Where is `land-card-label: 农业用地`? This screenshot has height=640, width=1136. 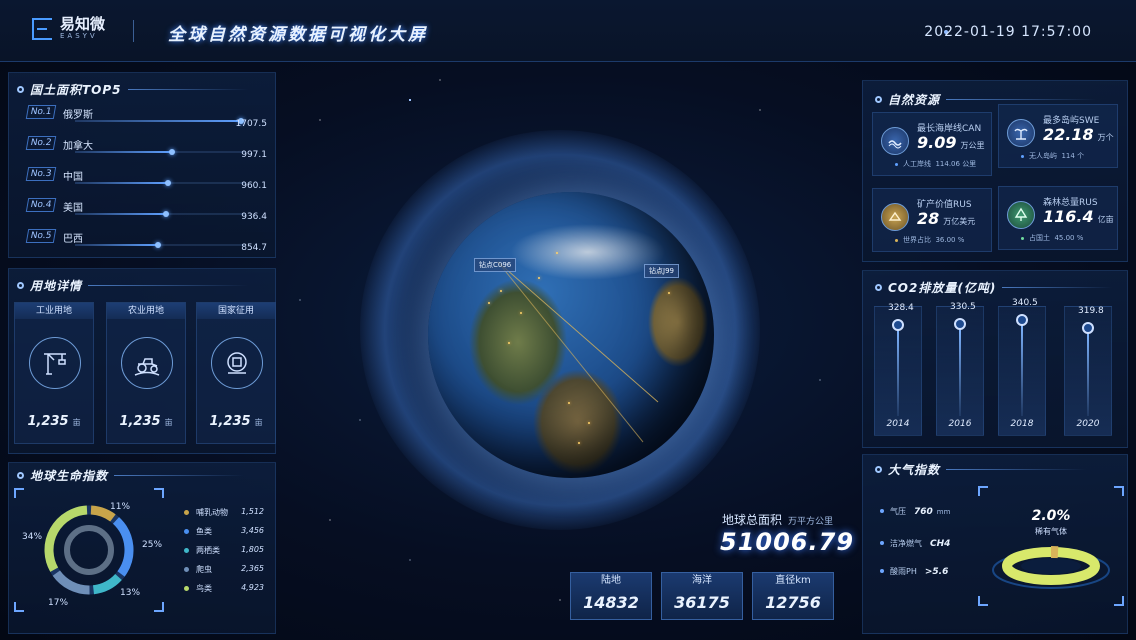 land-card-label: 农业用地 is located at coordinates (146, 311).